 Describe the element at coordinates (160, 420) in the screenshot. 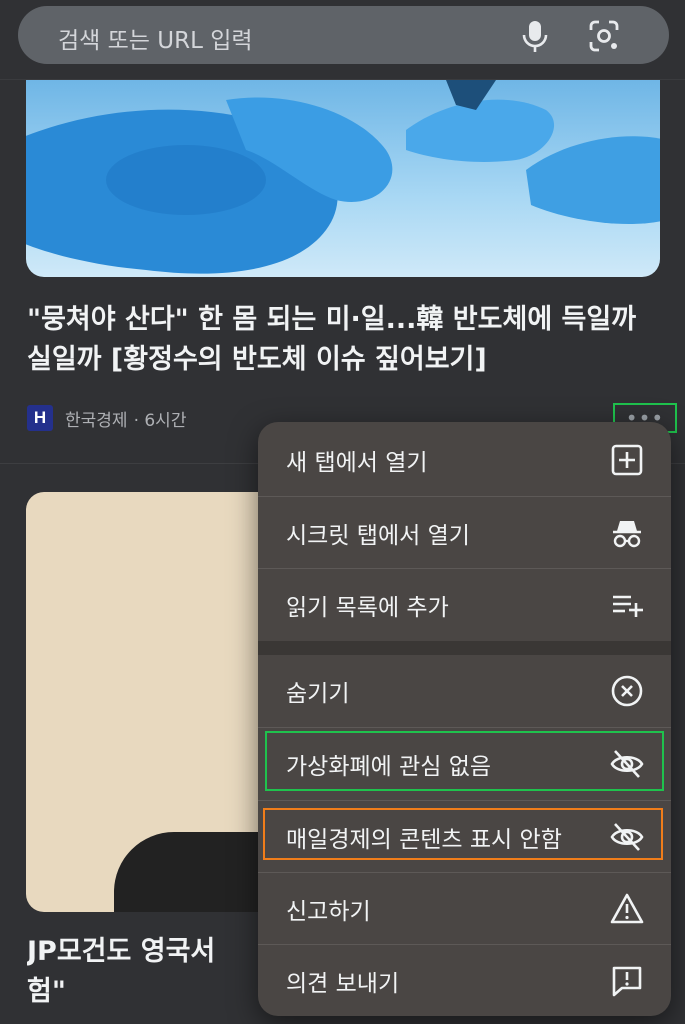

I see `article-time: · 6시간` at that location.